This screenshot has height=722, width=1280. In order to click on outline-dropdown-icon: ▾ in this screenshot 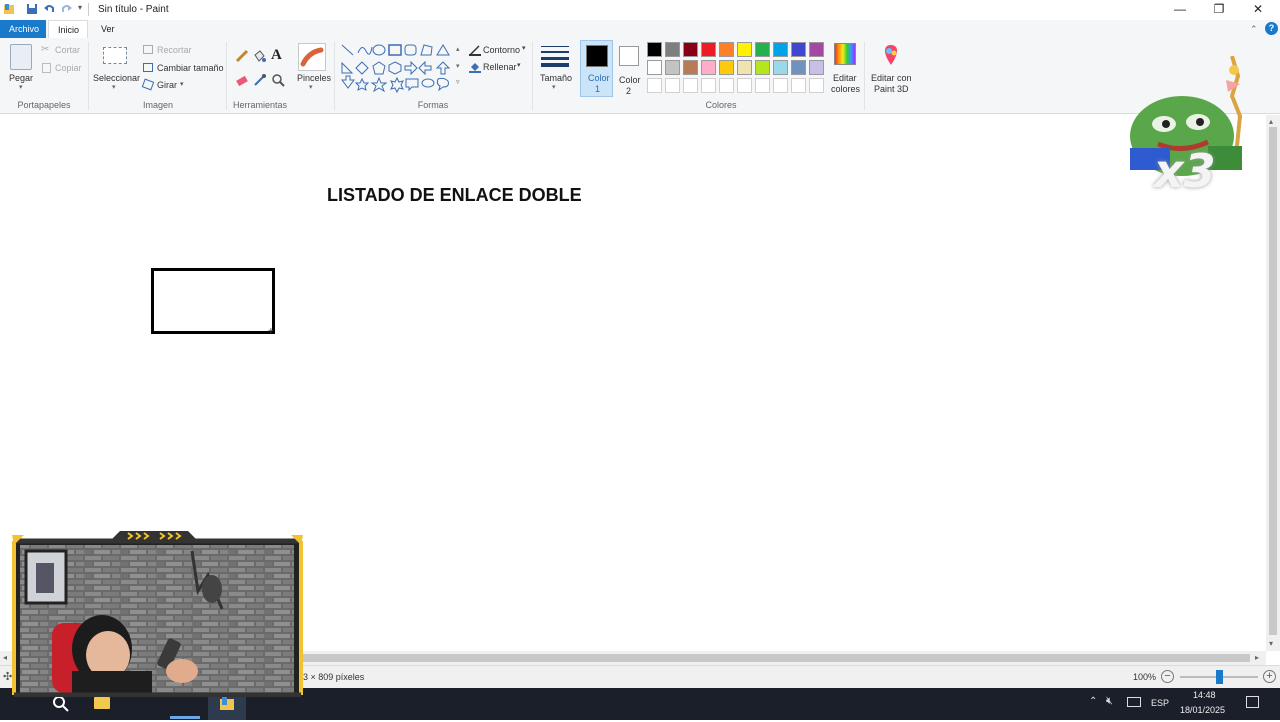, I will do `click(524, 48)`.